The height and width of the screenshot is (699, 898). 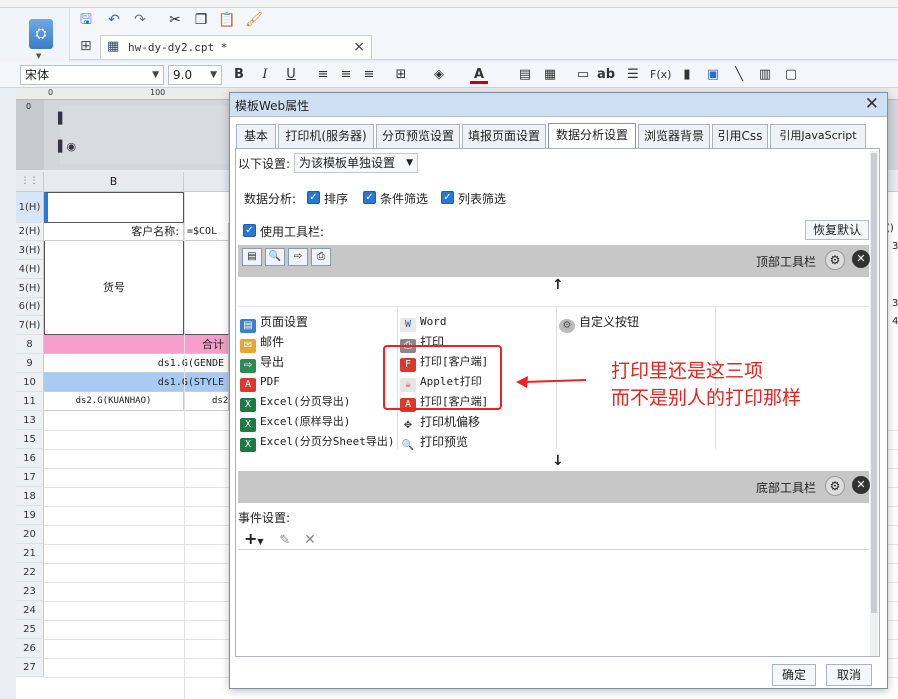 I want to click on arrow-up-icon: ↑, so click(x=558, y=285).